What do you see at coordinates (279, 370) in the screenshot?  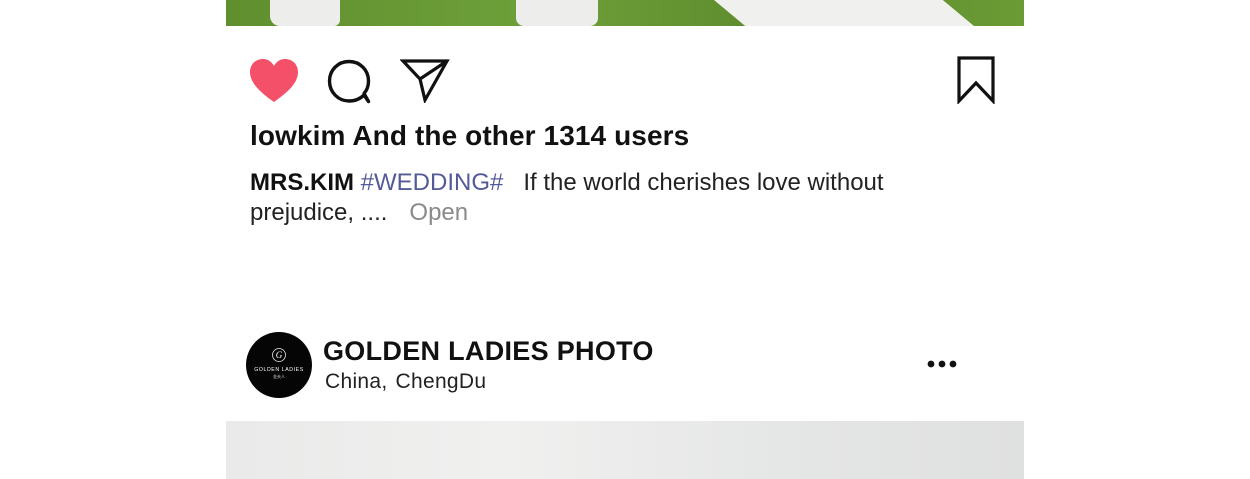 I see `svg-text: GOLDEN LADIES` at bounding box center [279, 370].